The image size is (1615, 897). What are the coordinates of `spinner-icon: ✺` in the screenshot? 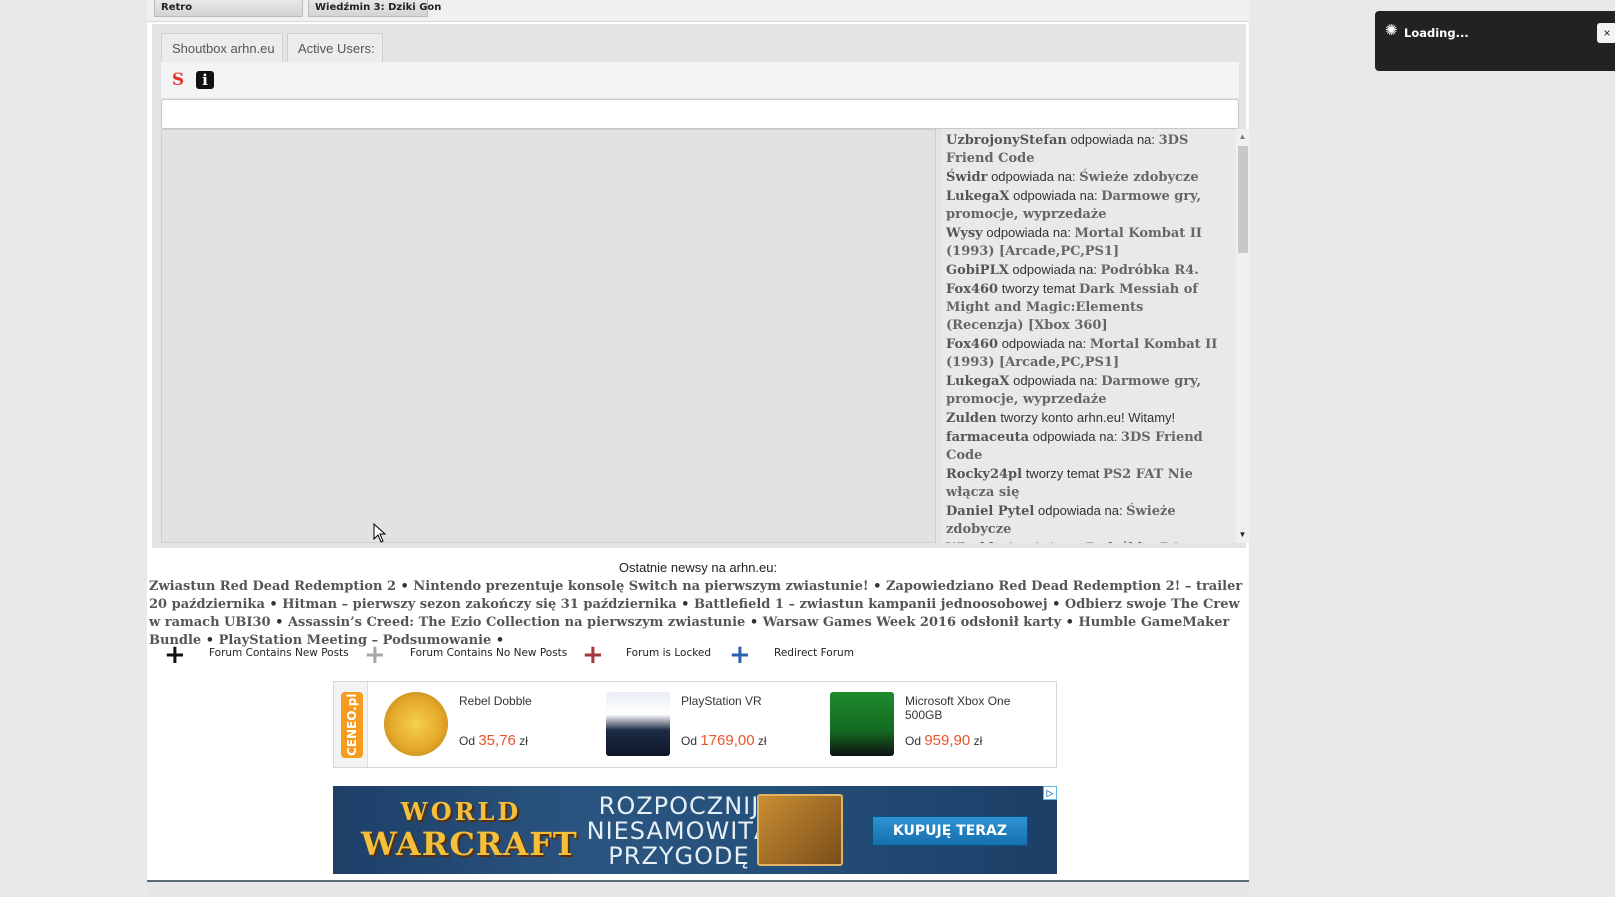 It's located at (1391, 30).